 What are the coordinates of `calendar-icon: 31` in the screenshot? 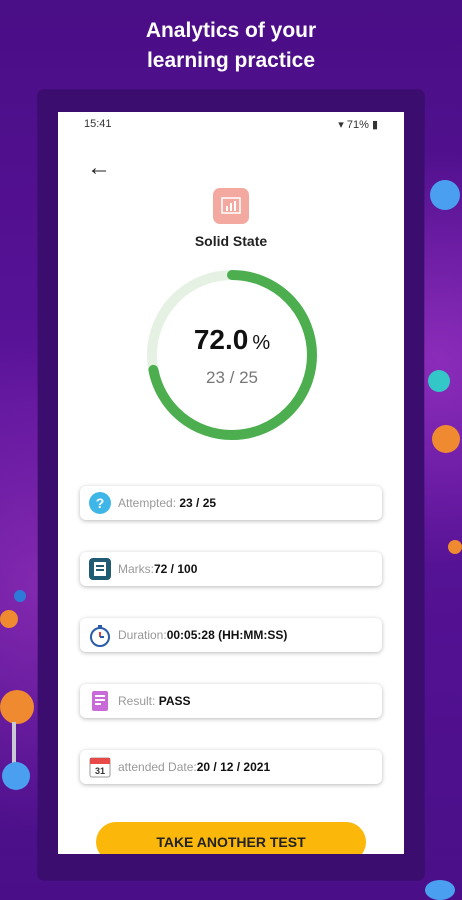 It's located at (100, 767).